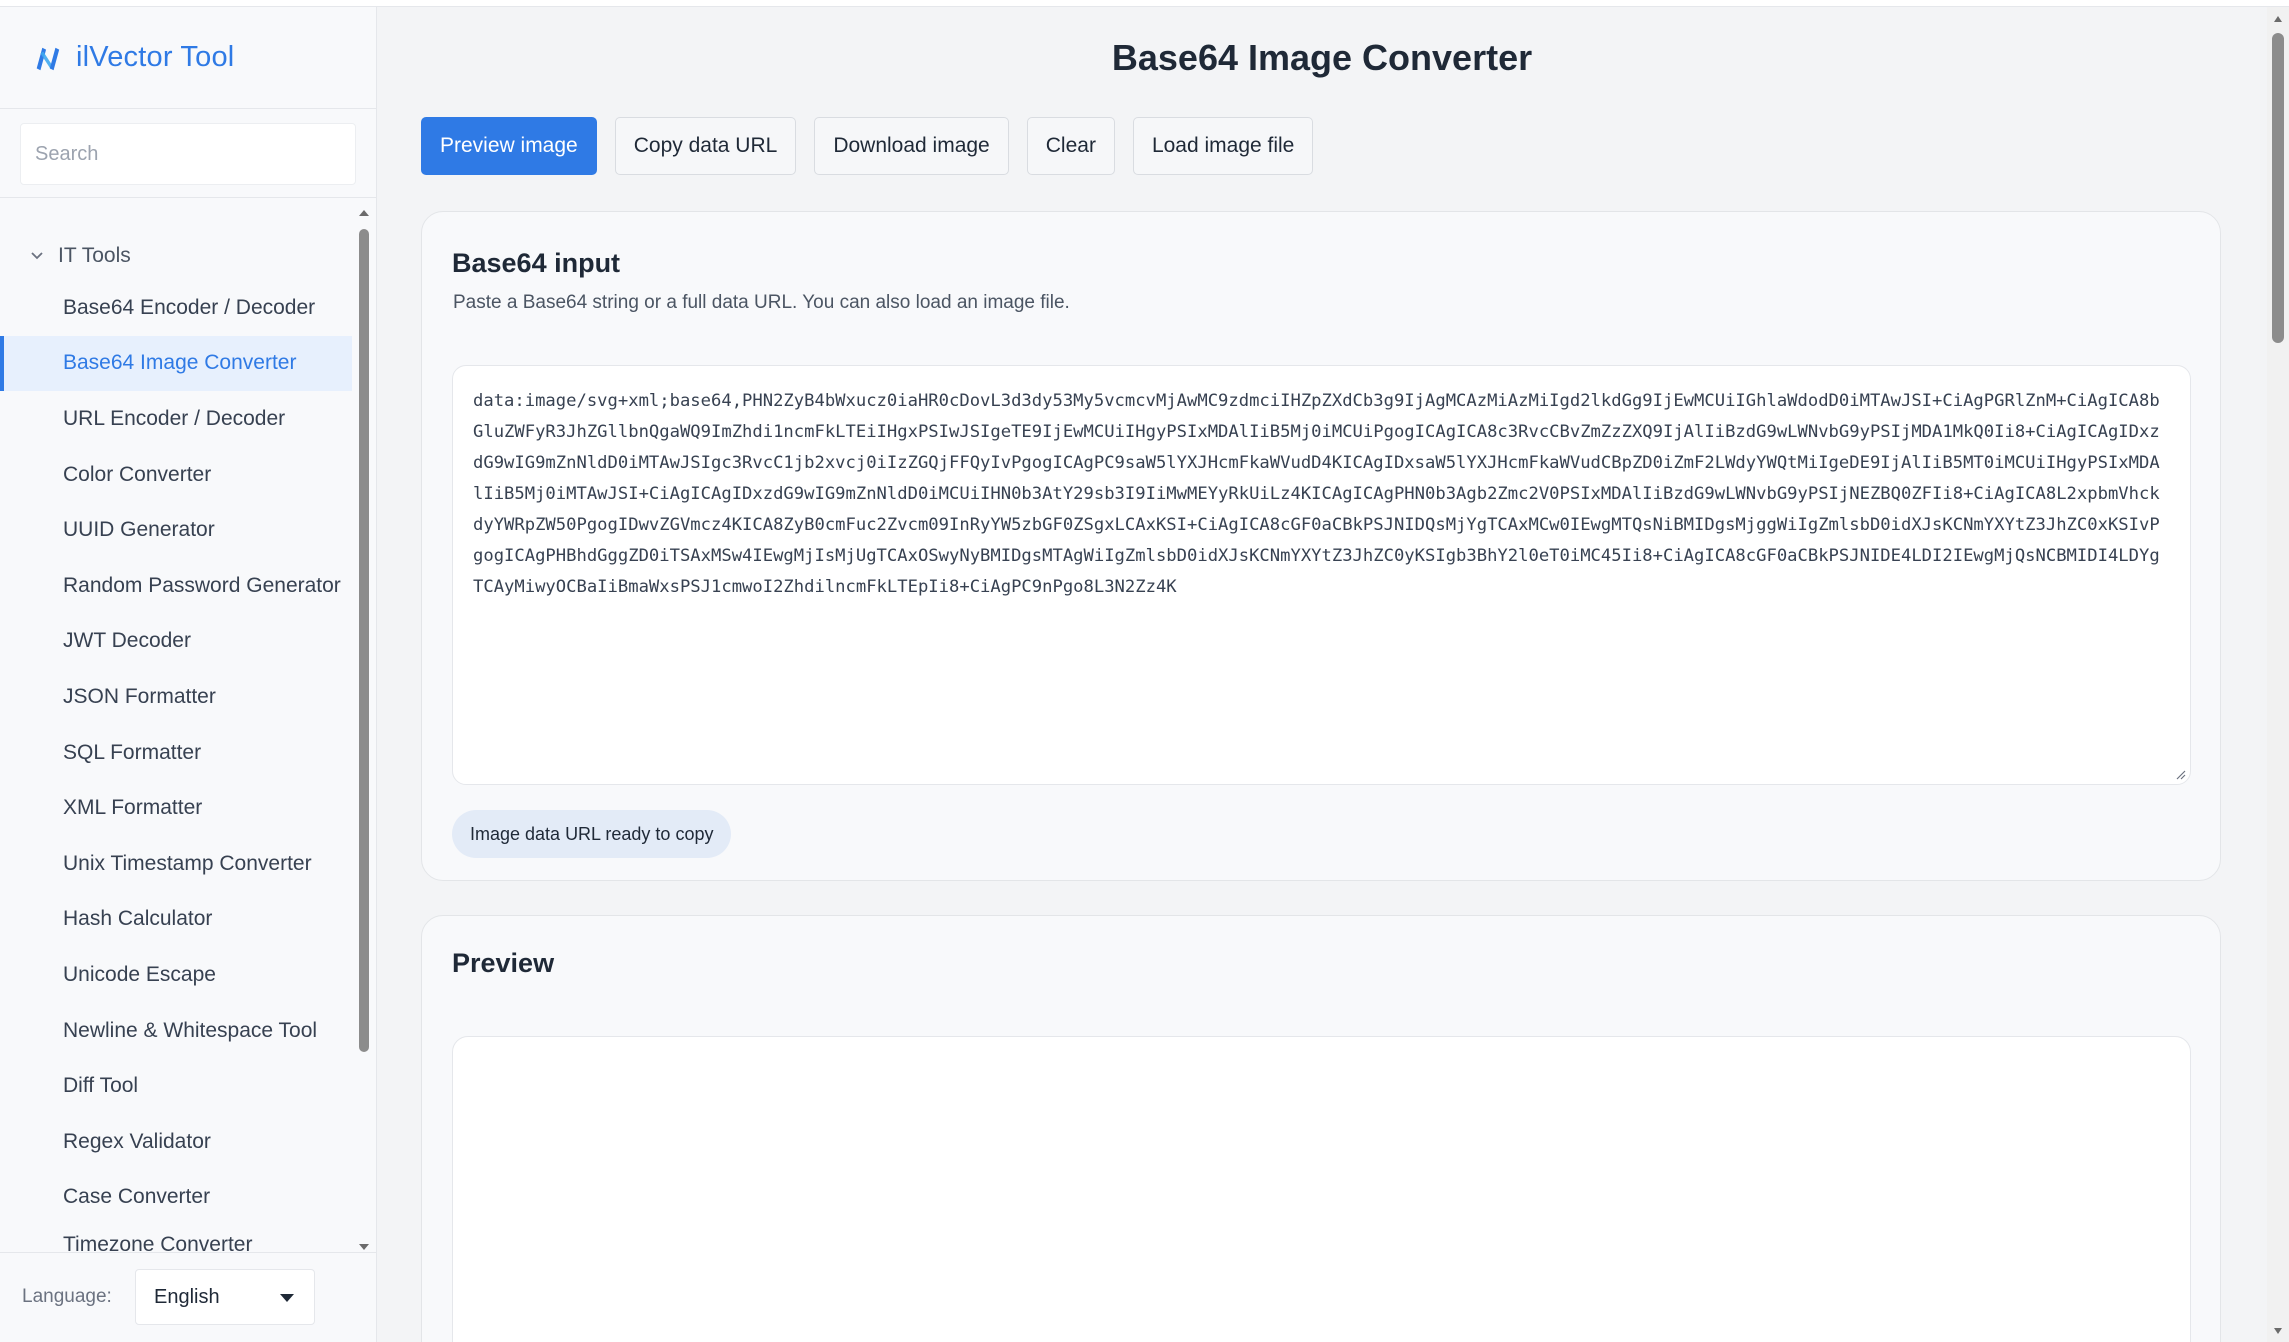 Image resolution: width=2289 pixels, height=1342 pixels. I want to click on search-input, so click(188, 154).